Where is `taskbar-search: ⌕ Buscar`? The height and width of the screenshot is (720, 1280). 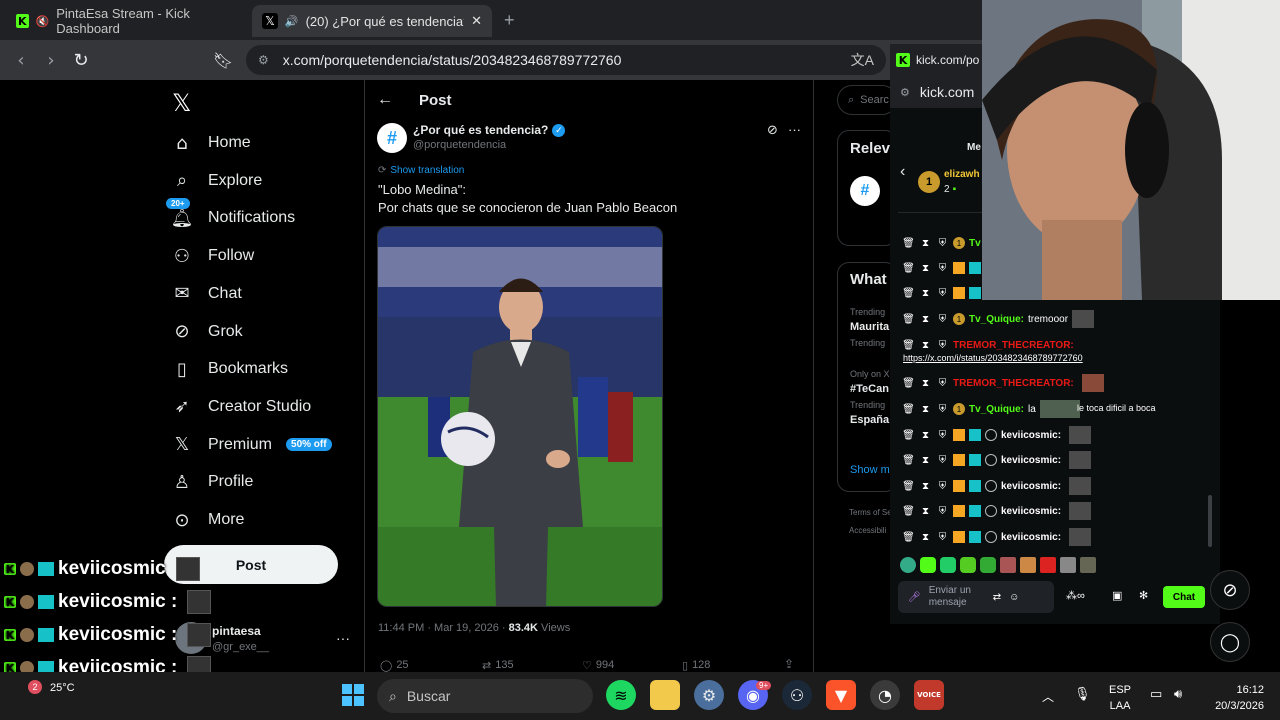
taskbar-search: ⌕ Buscar is located at coordinates (485, 696).